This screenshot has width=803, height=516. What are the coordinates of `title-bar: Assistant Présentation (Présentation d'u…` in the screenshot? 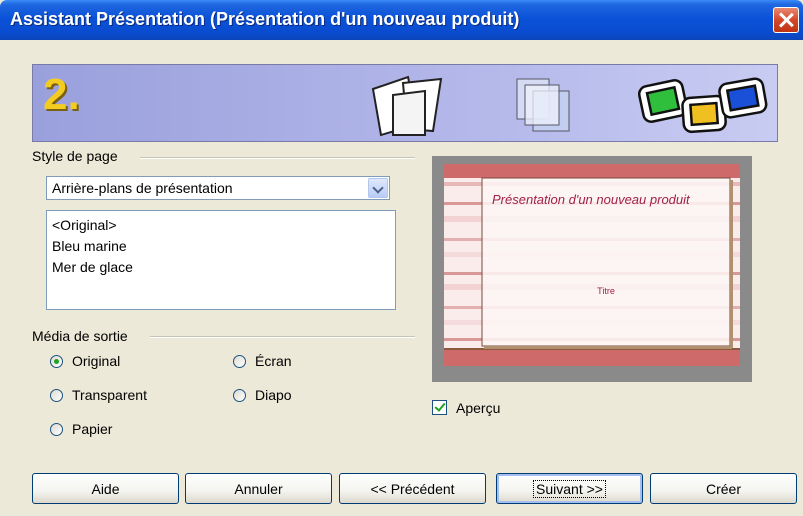 It's located at (401, 20).